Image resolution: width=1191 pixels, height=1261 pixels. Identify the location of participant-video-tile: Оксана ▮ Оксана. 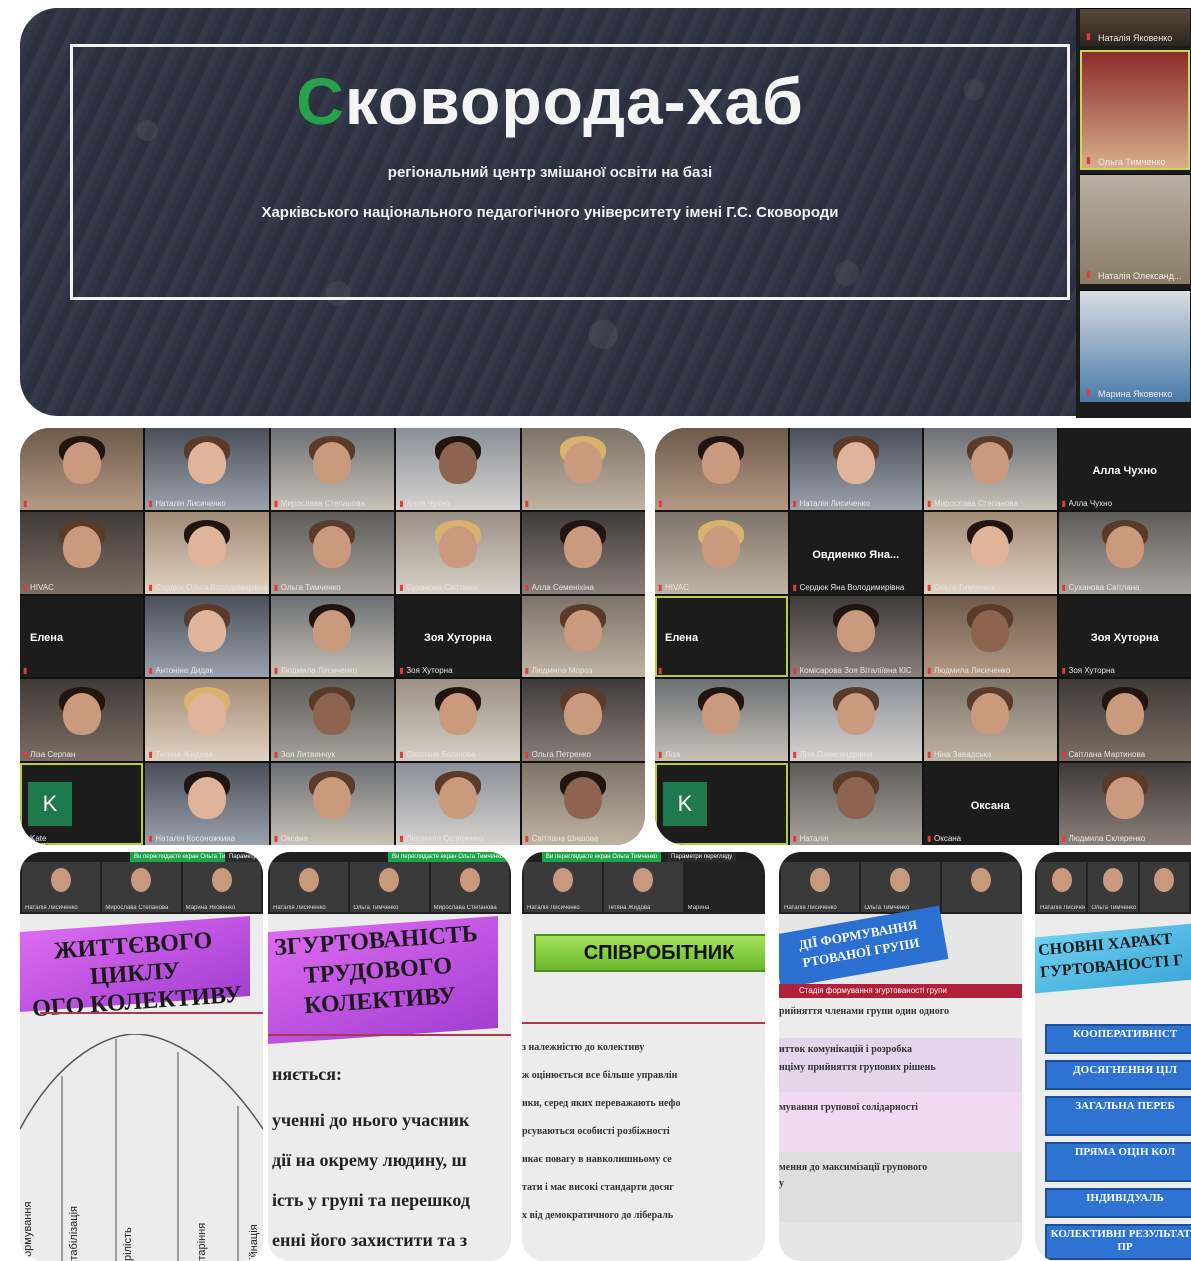
(990, 804).